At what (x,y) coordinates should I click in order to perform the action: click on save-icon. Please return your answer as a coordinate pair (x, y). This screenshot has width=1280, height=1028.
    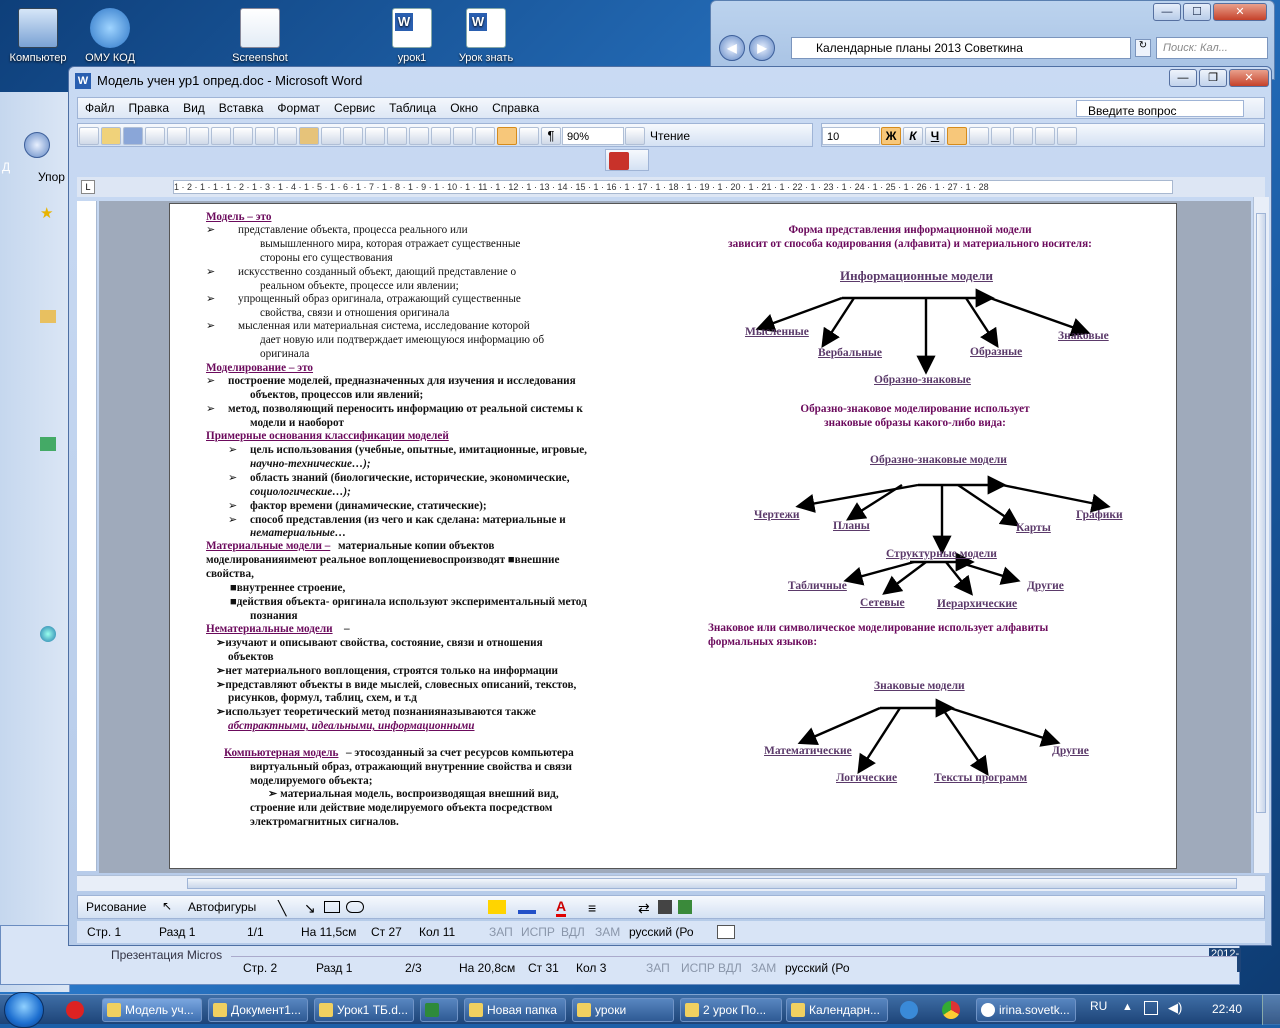
    Looking at the image, I should click on (133, 136).